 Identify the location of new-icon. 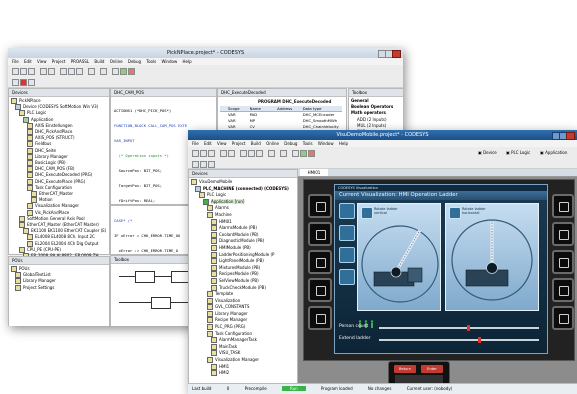
(15, 71).